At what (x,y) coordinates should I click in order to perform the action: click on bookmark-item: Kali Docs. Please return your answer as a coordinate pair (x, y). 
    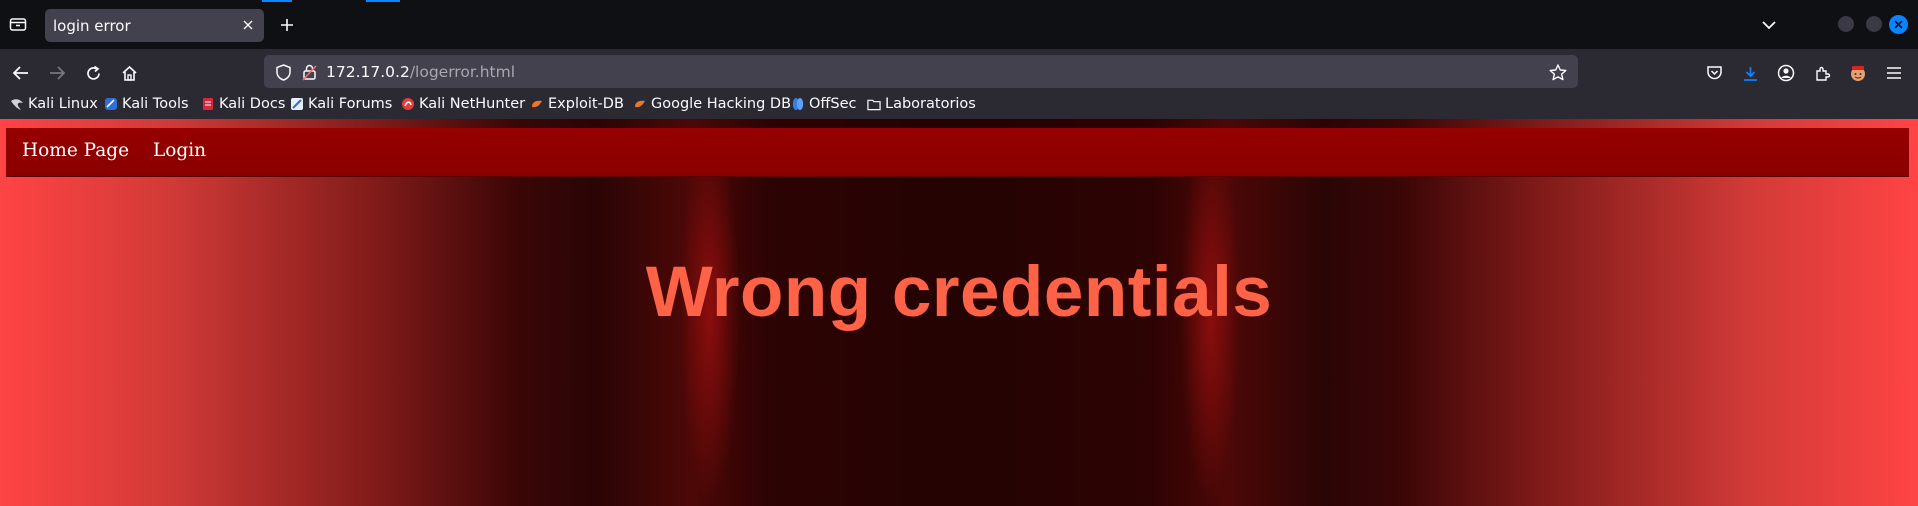
    Looking at the image, I should click on (243, 104).